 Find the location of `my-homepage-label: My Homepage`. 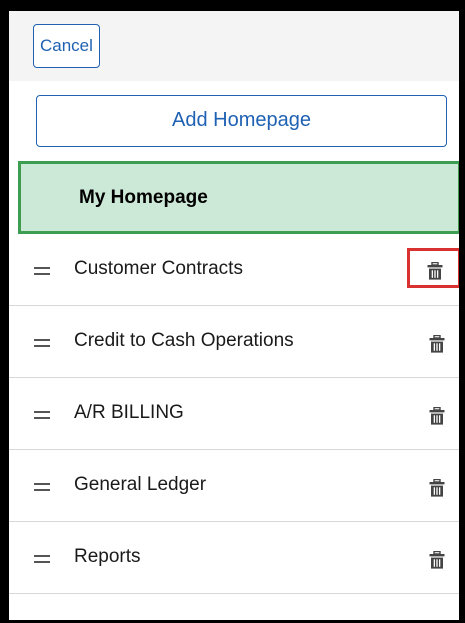

my-homepage-label: My Homepage is located at coordinates (143, 197).